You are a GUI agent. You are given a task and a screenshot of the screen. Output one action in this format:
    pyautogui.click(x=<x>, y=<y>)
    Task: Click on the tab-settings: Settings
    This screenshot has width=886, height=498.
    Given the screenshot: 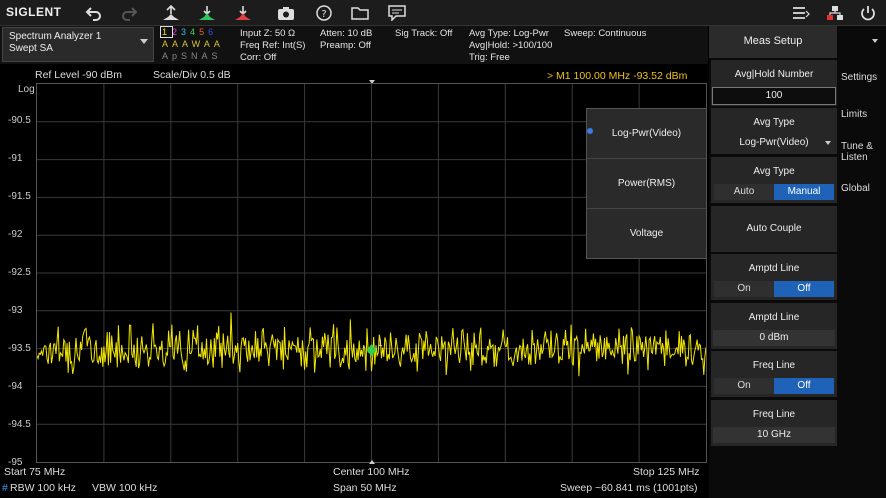 What is the action you would take?
    pyautogui.click(x=859, y=77)
    